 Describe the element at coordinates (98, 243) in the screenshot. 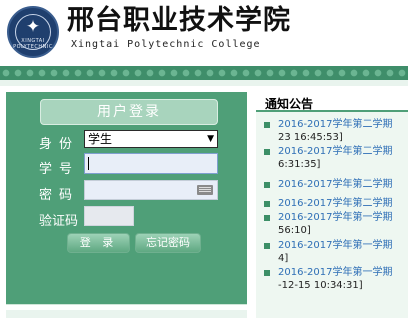

I see `login-button: 登 录` at that location.